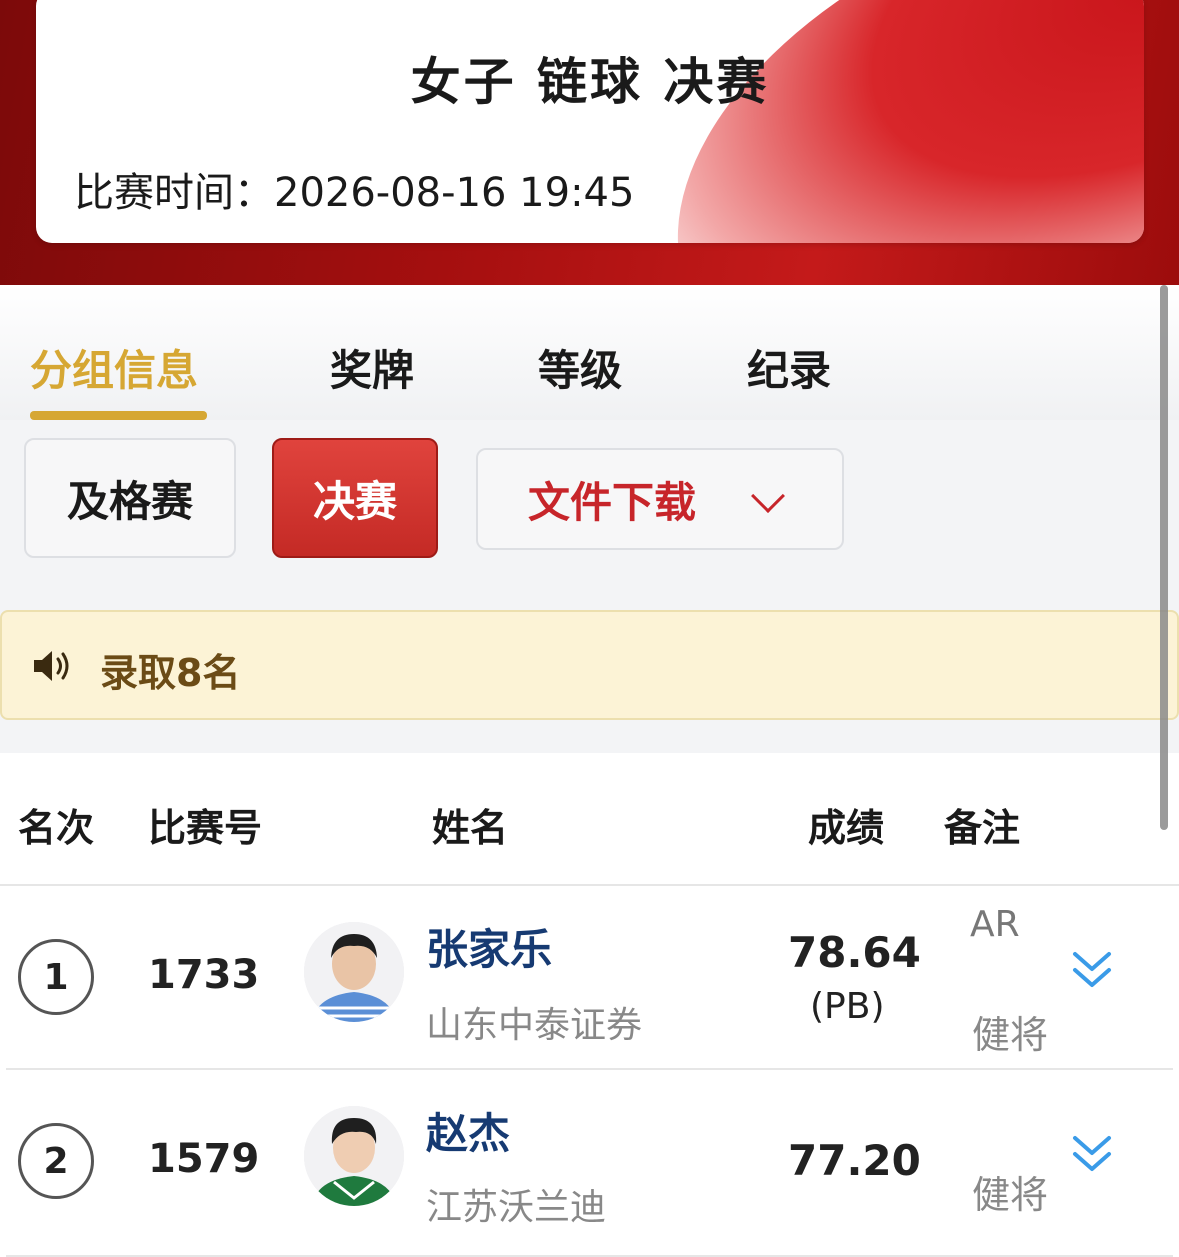 The width and height of the screenshot is (1179, 1257). Describe the element at coordinates (56, 1161) in the screenshot. I see `rank-badge: 2` at that location.